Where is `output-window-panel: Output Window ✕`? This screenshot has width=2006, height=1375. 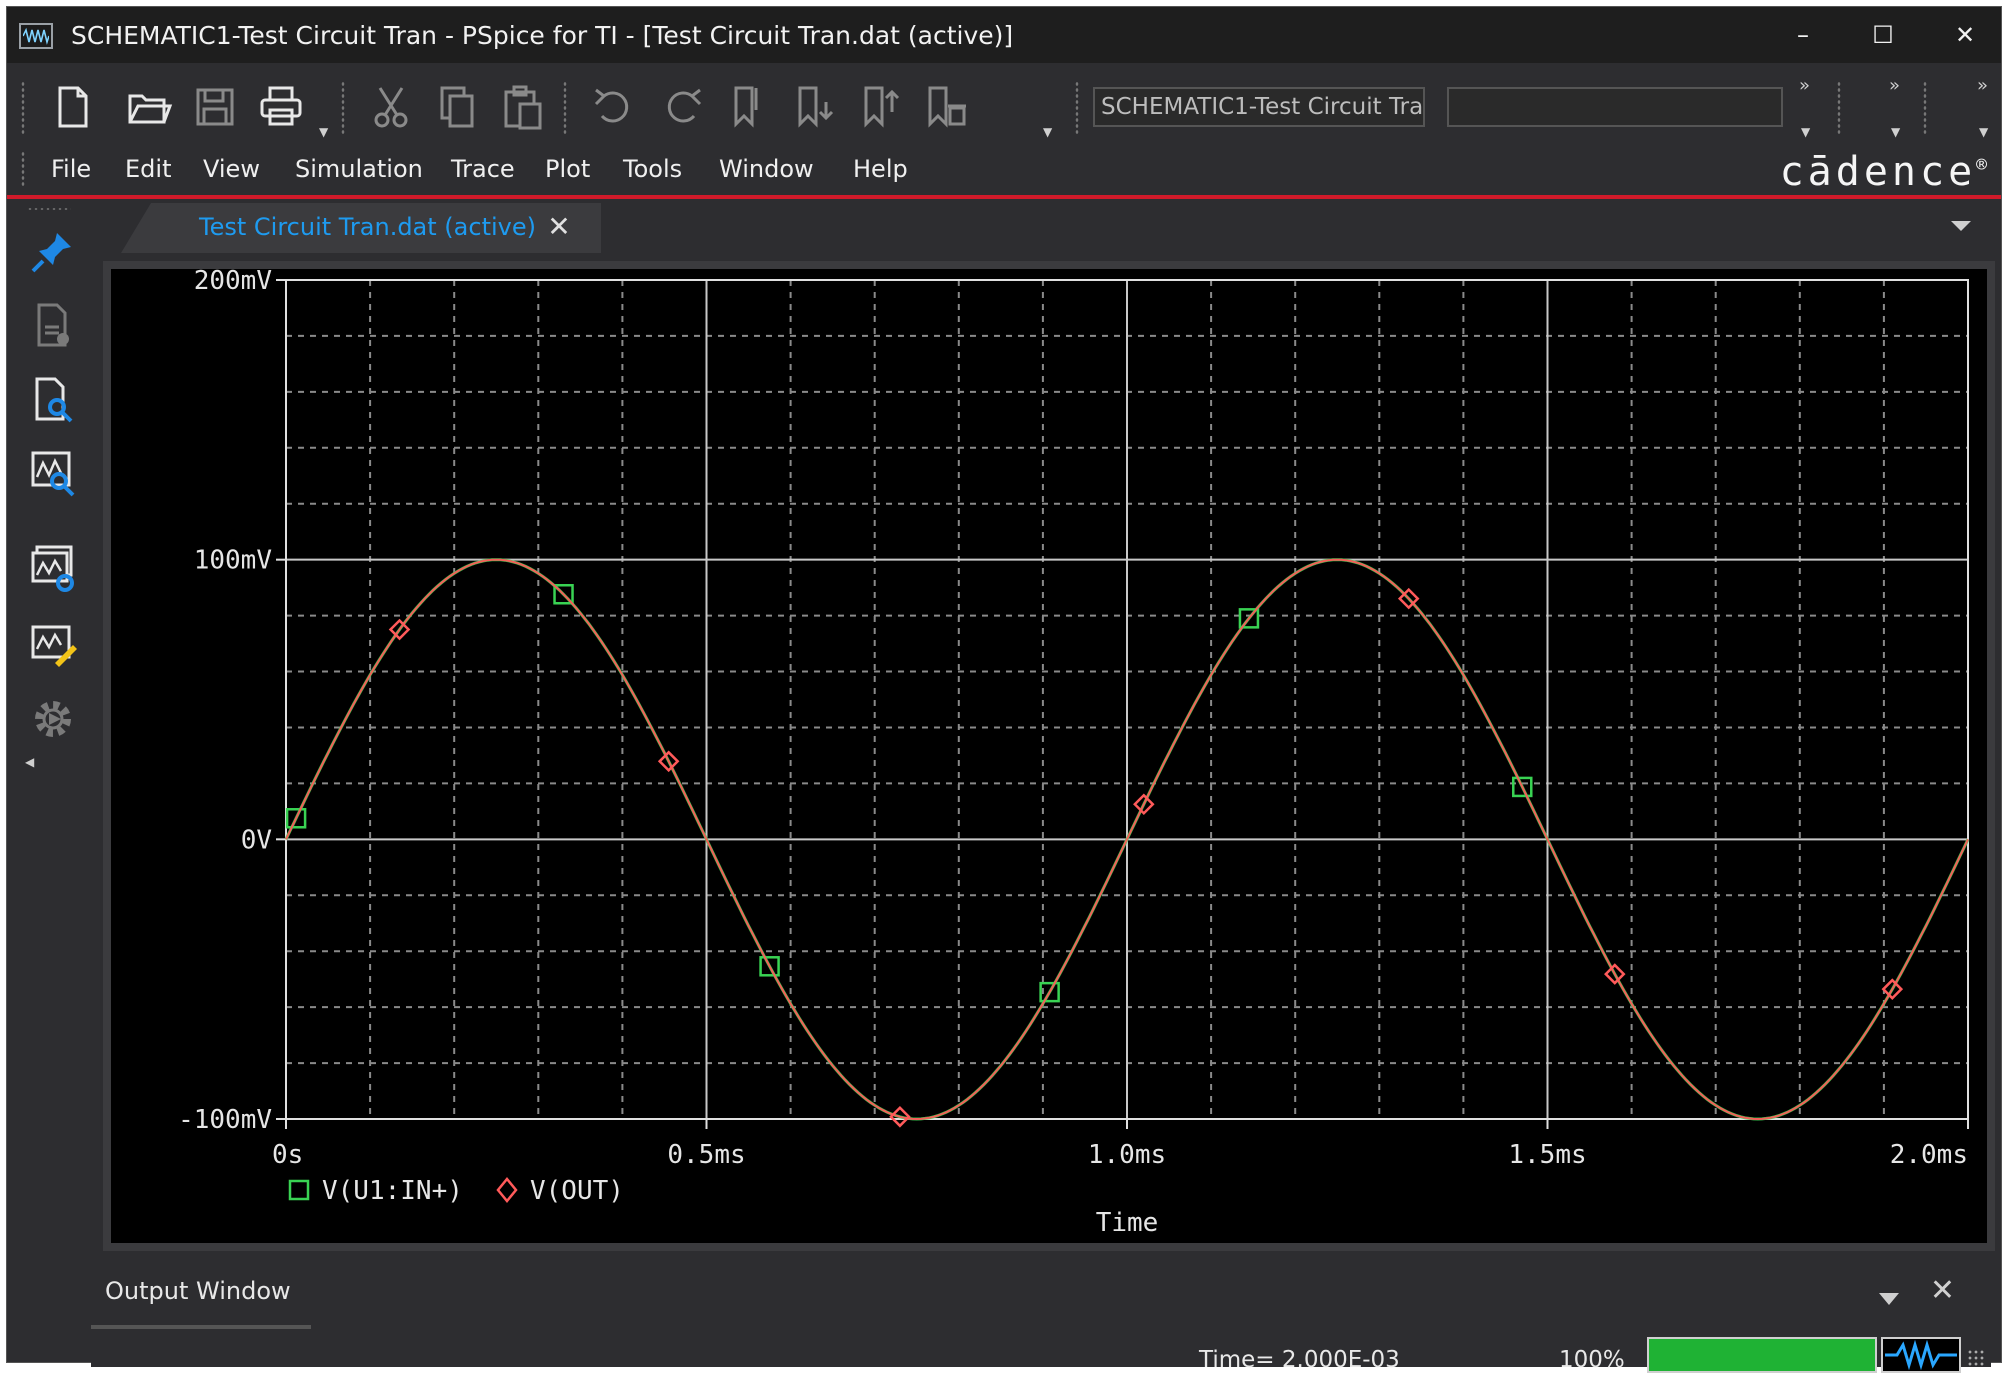
output-window-panel: Output Window ✕ is located at coordinates (1041, 1298).